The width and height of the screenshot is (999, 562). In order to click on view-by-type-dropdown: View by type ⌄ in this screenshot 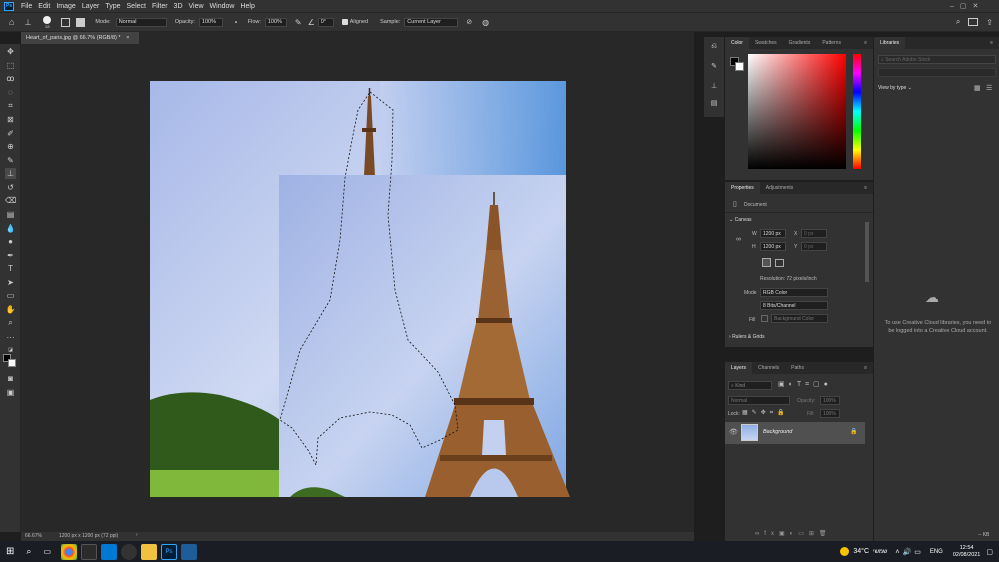, I will do `click(895, 88)`.